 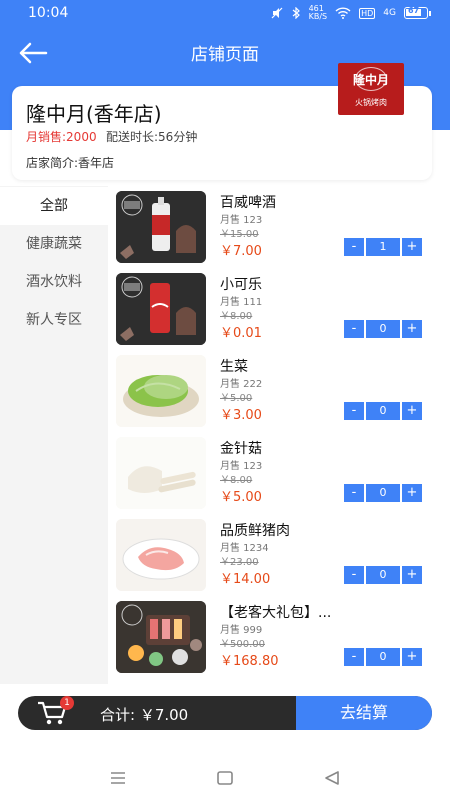 I want to click on quantity-stepper: - 1 +, so click(x=383, y=247).